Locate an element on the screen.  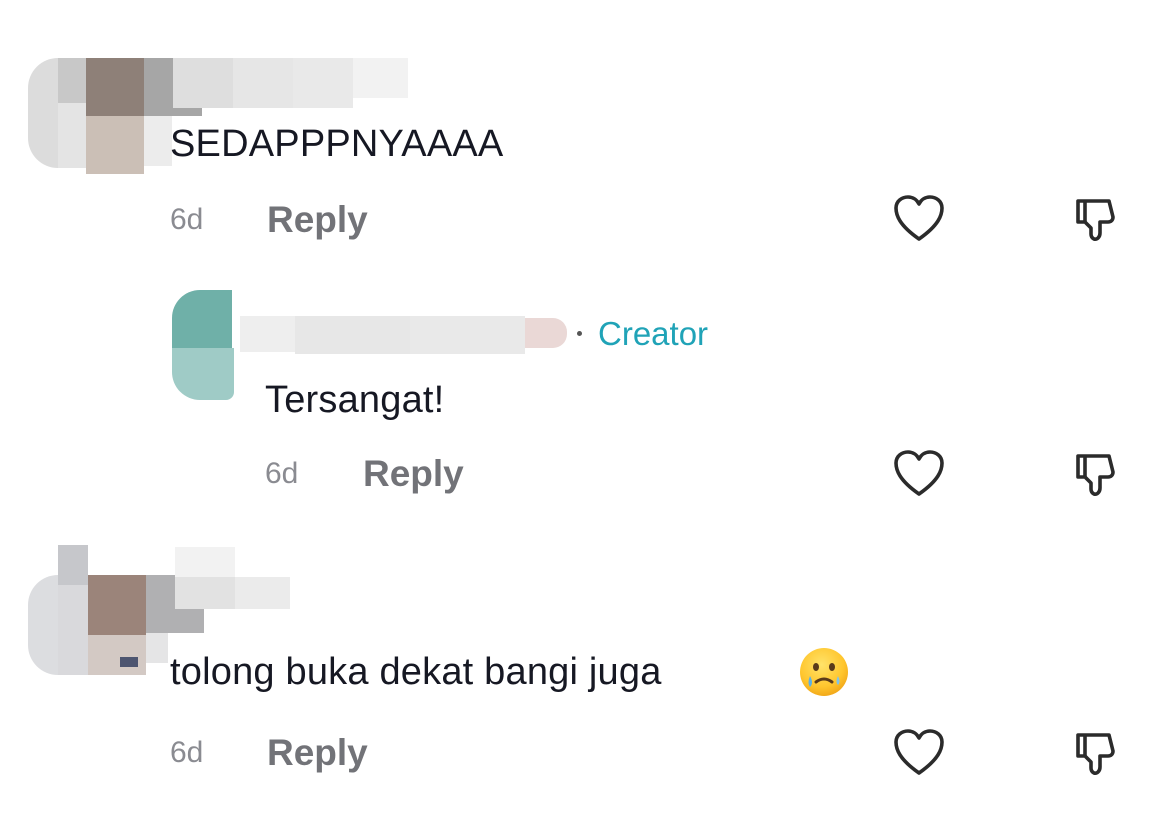
comment-text: tolong buka dekat bangi juga is located at coordinates (416, 672).